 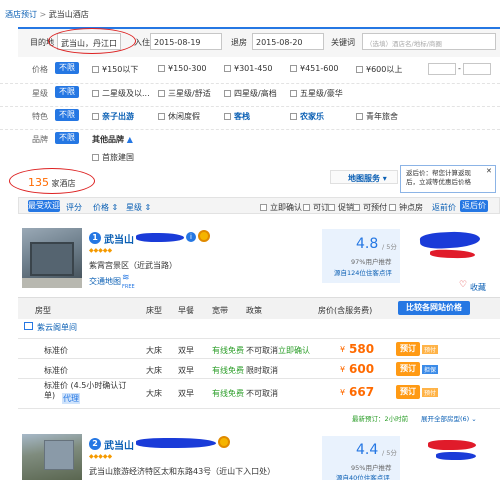 I want to click on row-3-tag: 预付, so click(x=430, y=392).